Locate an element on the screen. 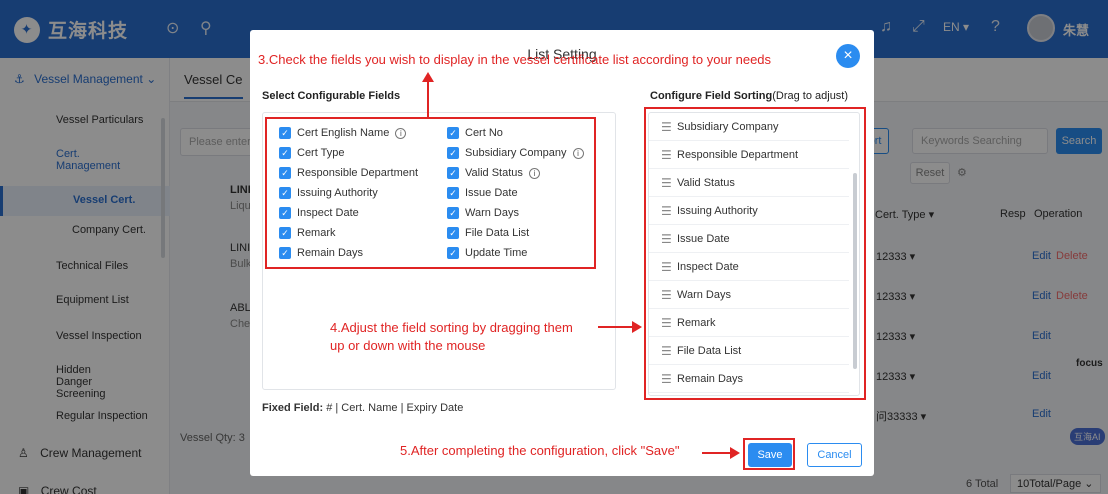  sort-item-responsible-department: ☰ Responsible Department is located at coordinates (749, 155).